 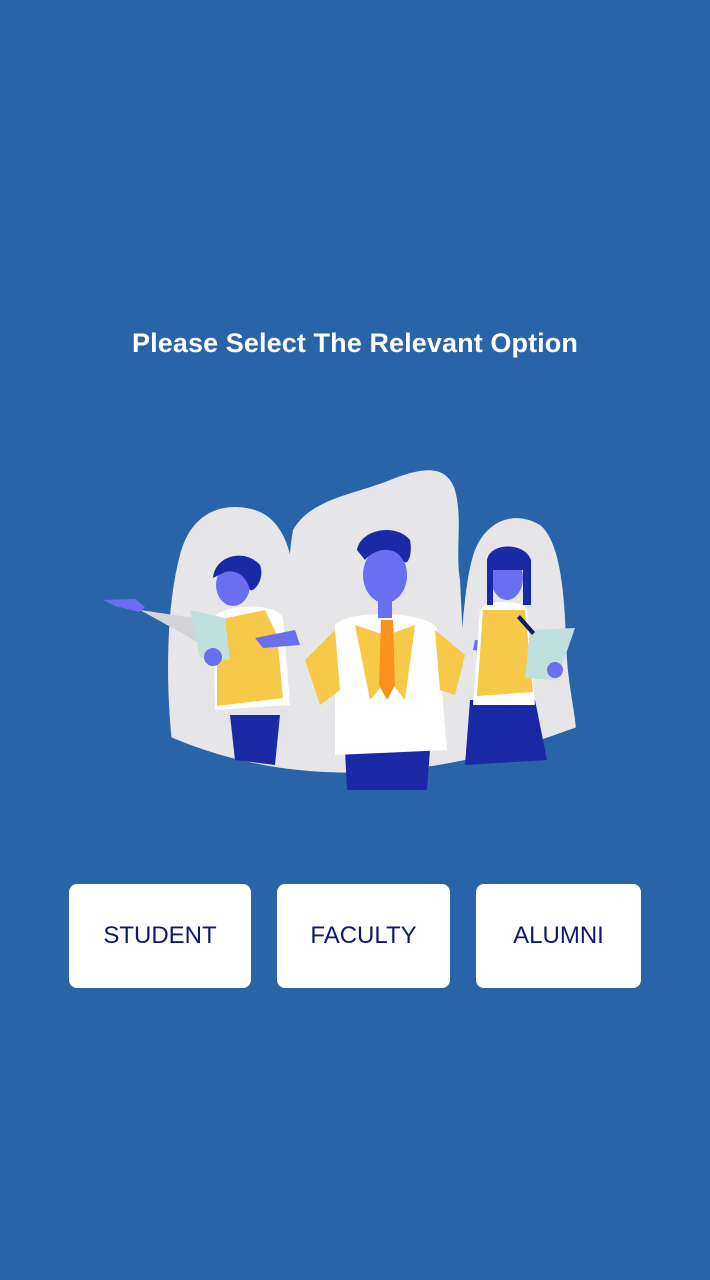 What do you see at coordinates (160, 936) in the screenshot?
I see `student-button: STUDENT` at bounding box center [160, 936].